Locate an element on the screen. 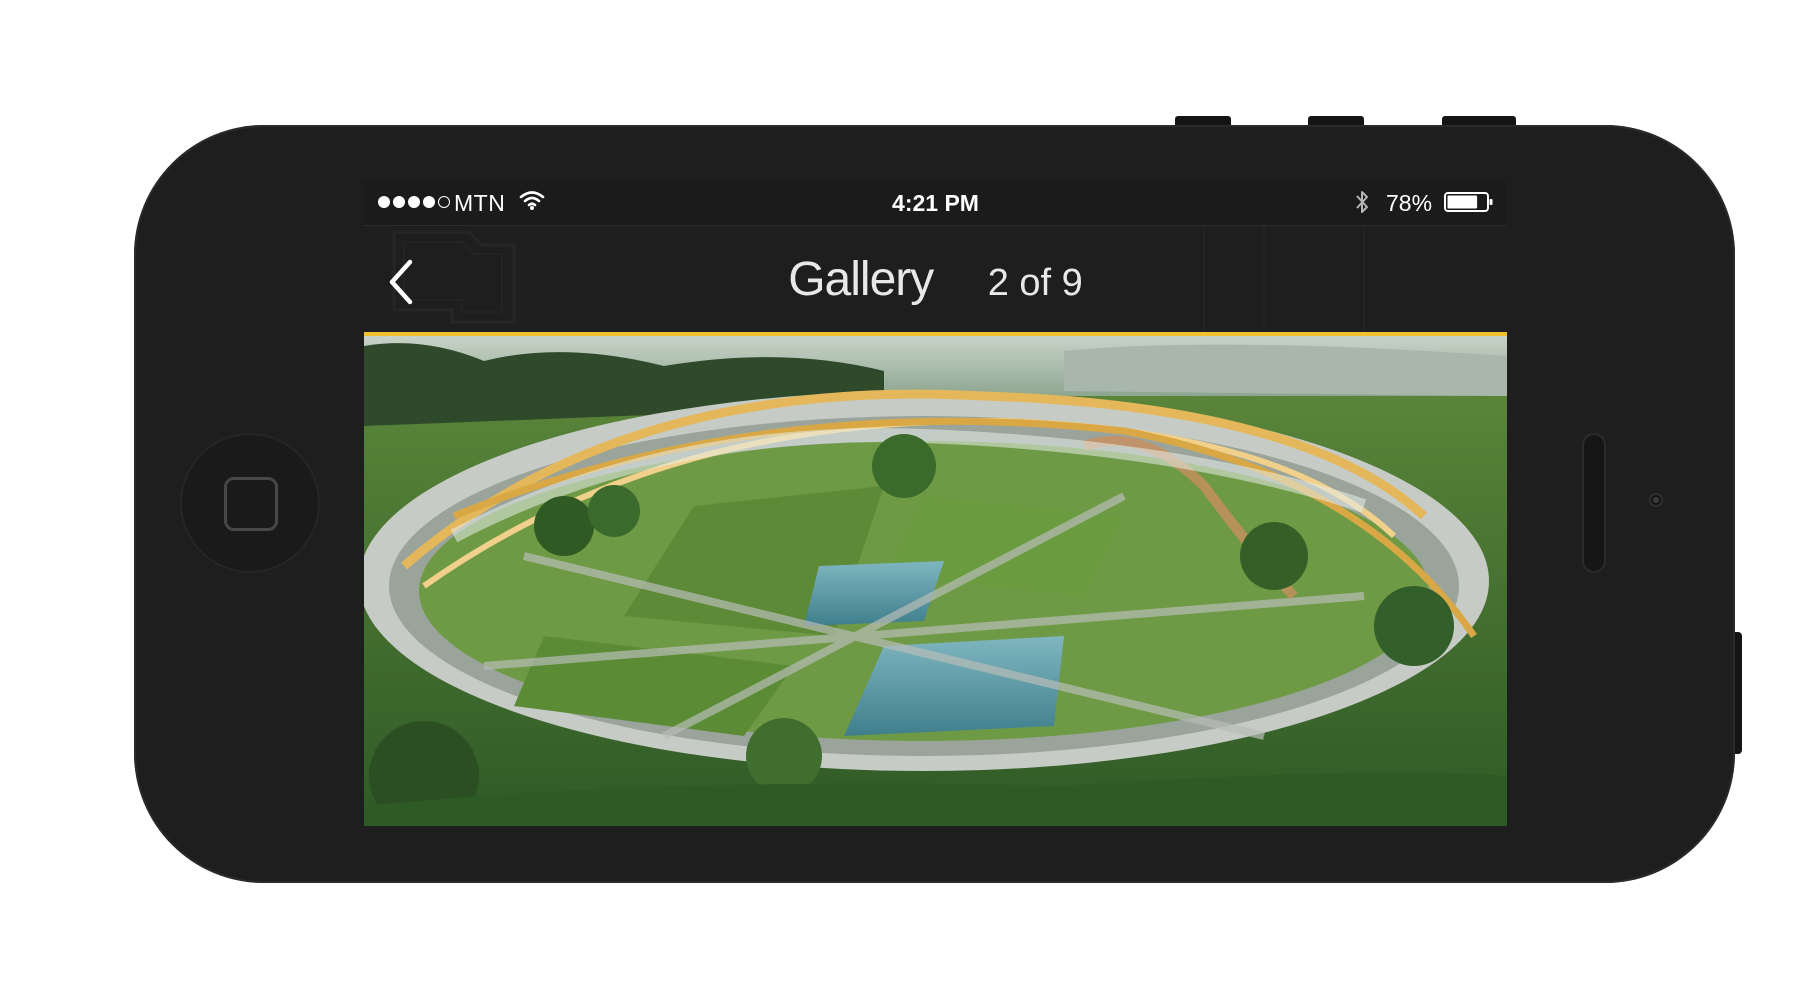  home-square-icon is located at coordinates (251, 504).